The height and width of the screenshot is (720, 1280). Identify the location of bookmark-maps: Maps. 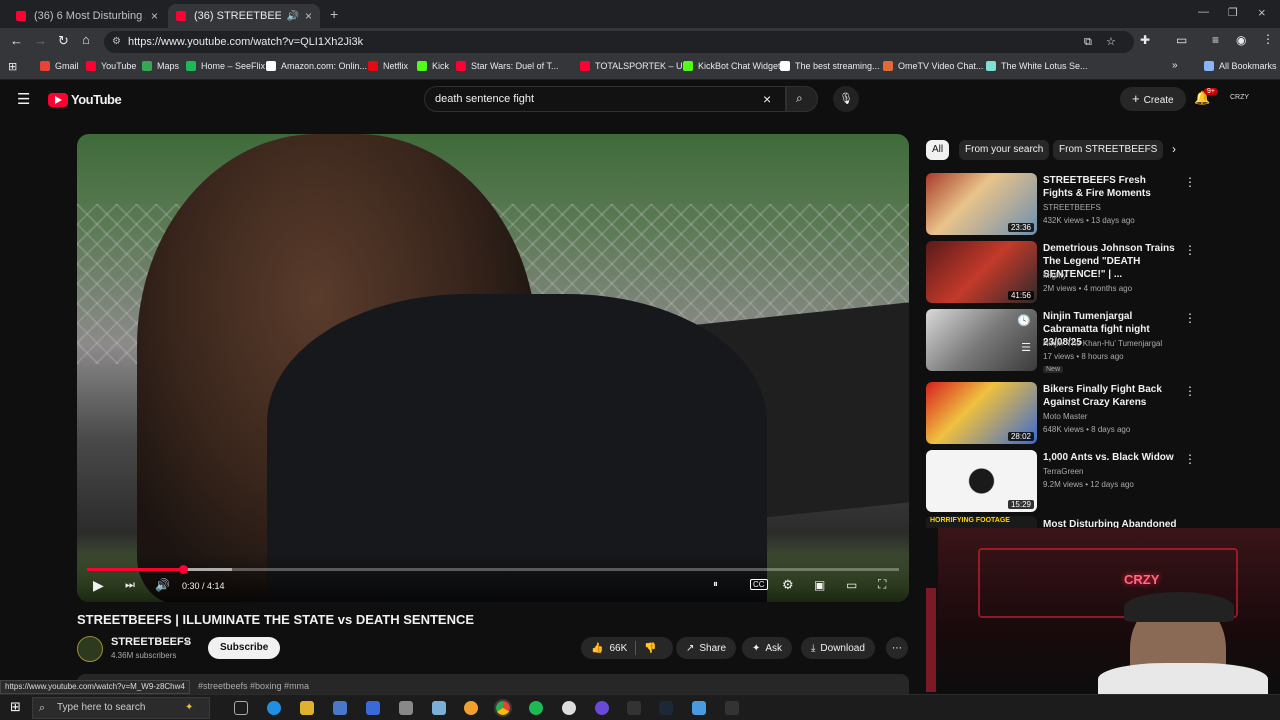
(160, 66).